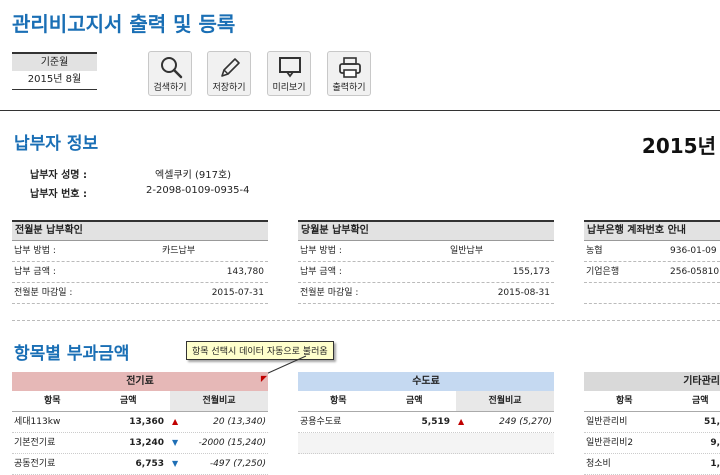  What do you see at coordinates (140, 272) in the screenshot?
I see `list-item: 납부 금액 : 143,780` at bounding box center [140, 272].